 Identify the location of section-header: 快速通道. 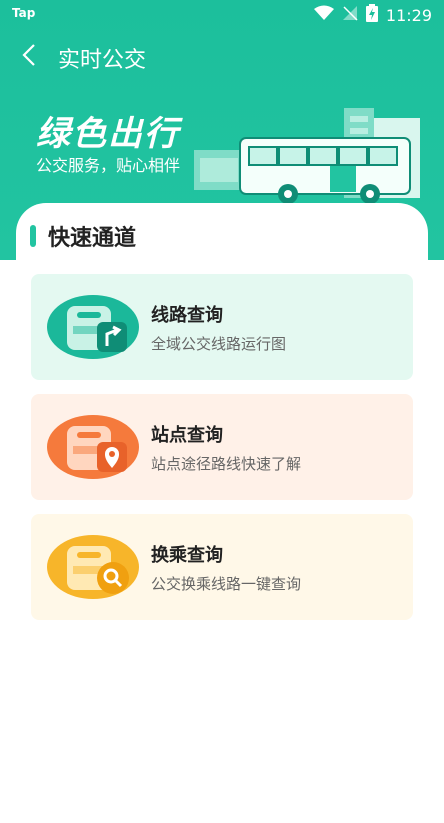
(83, 236).